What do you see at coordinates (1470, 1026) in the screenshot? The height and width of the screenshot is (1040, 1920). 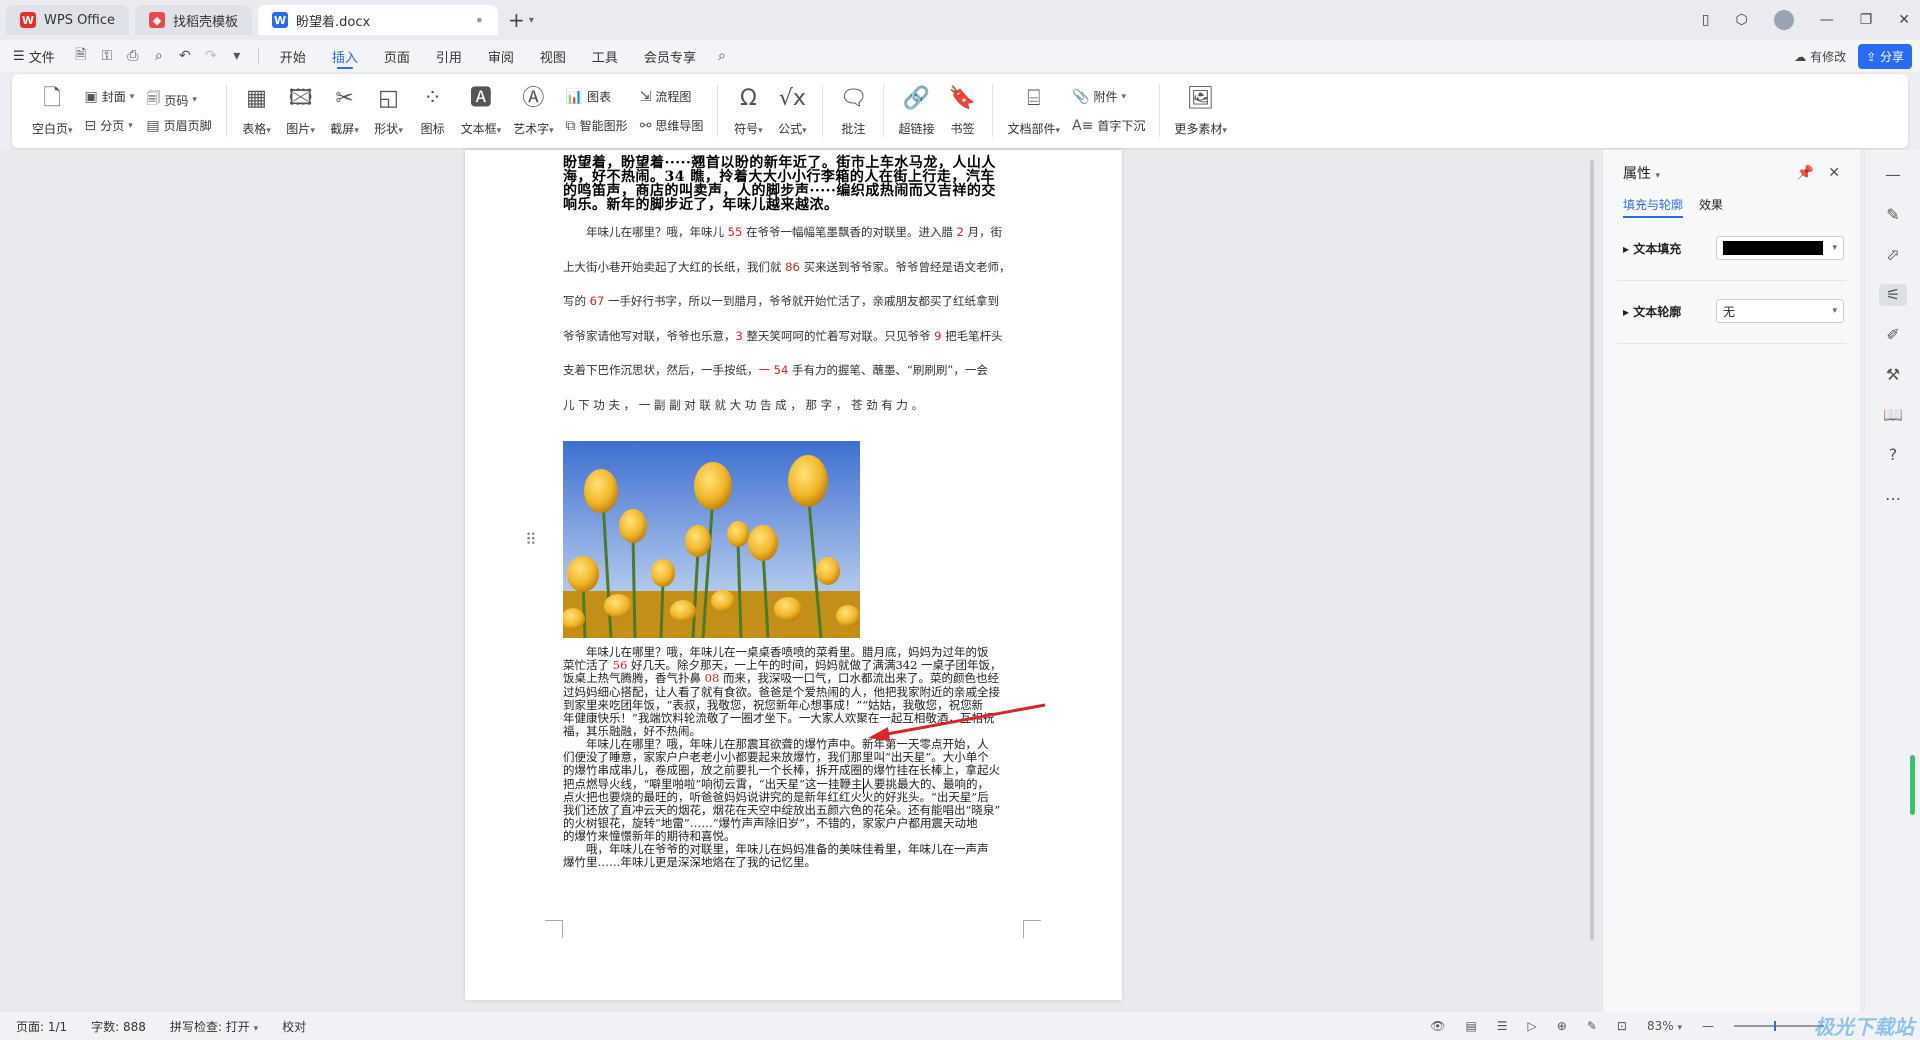 I see `page-view-icon: ▤` at bounding box center [1470, 1026].